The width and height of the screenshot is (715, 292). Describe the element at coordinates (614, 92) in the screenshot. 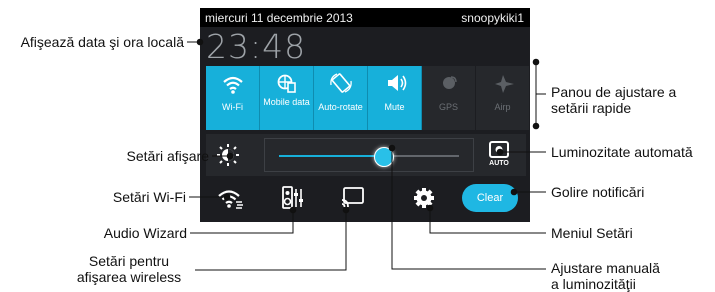

I see `callout-quick-panel-line1: Panou de ajustare a` at that location.